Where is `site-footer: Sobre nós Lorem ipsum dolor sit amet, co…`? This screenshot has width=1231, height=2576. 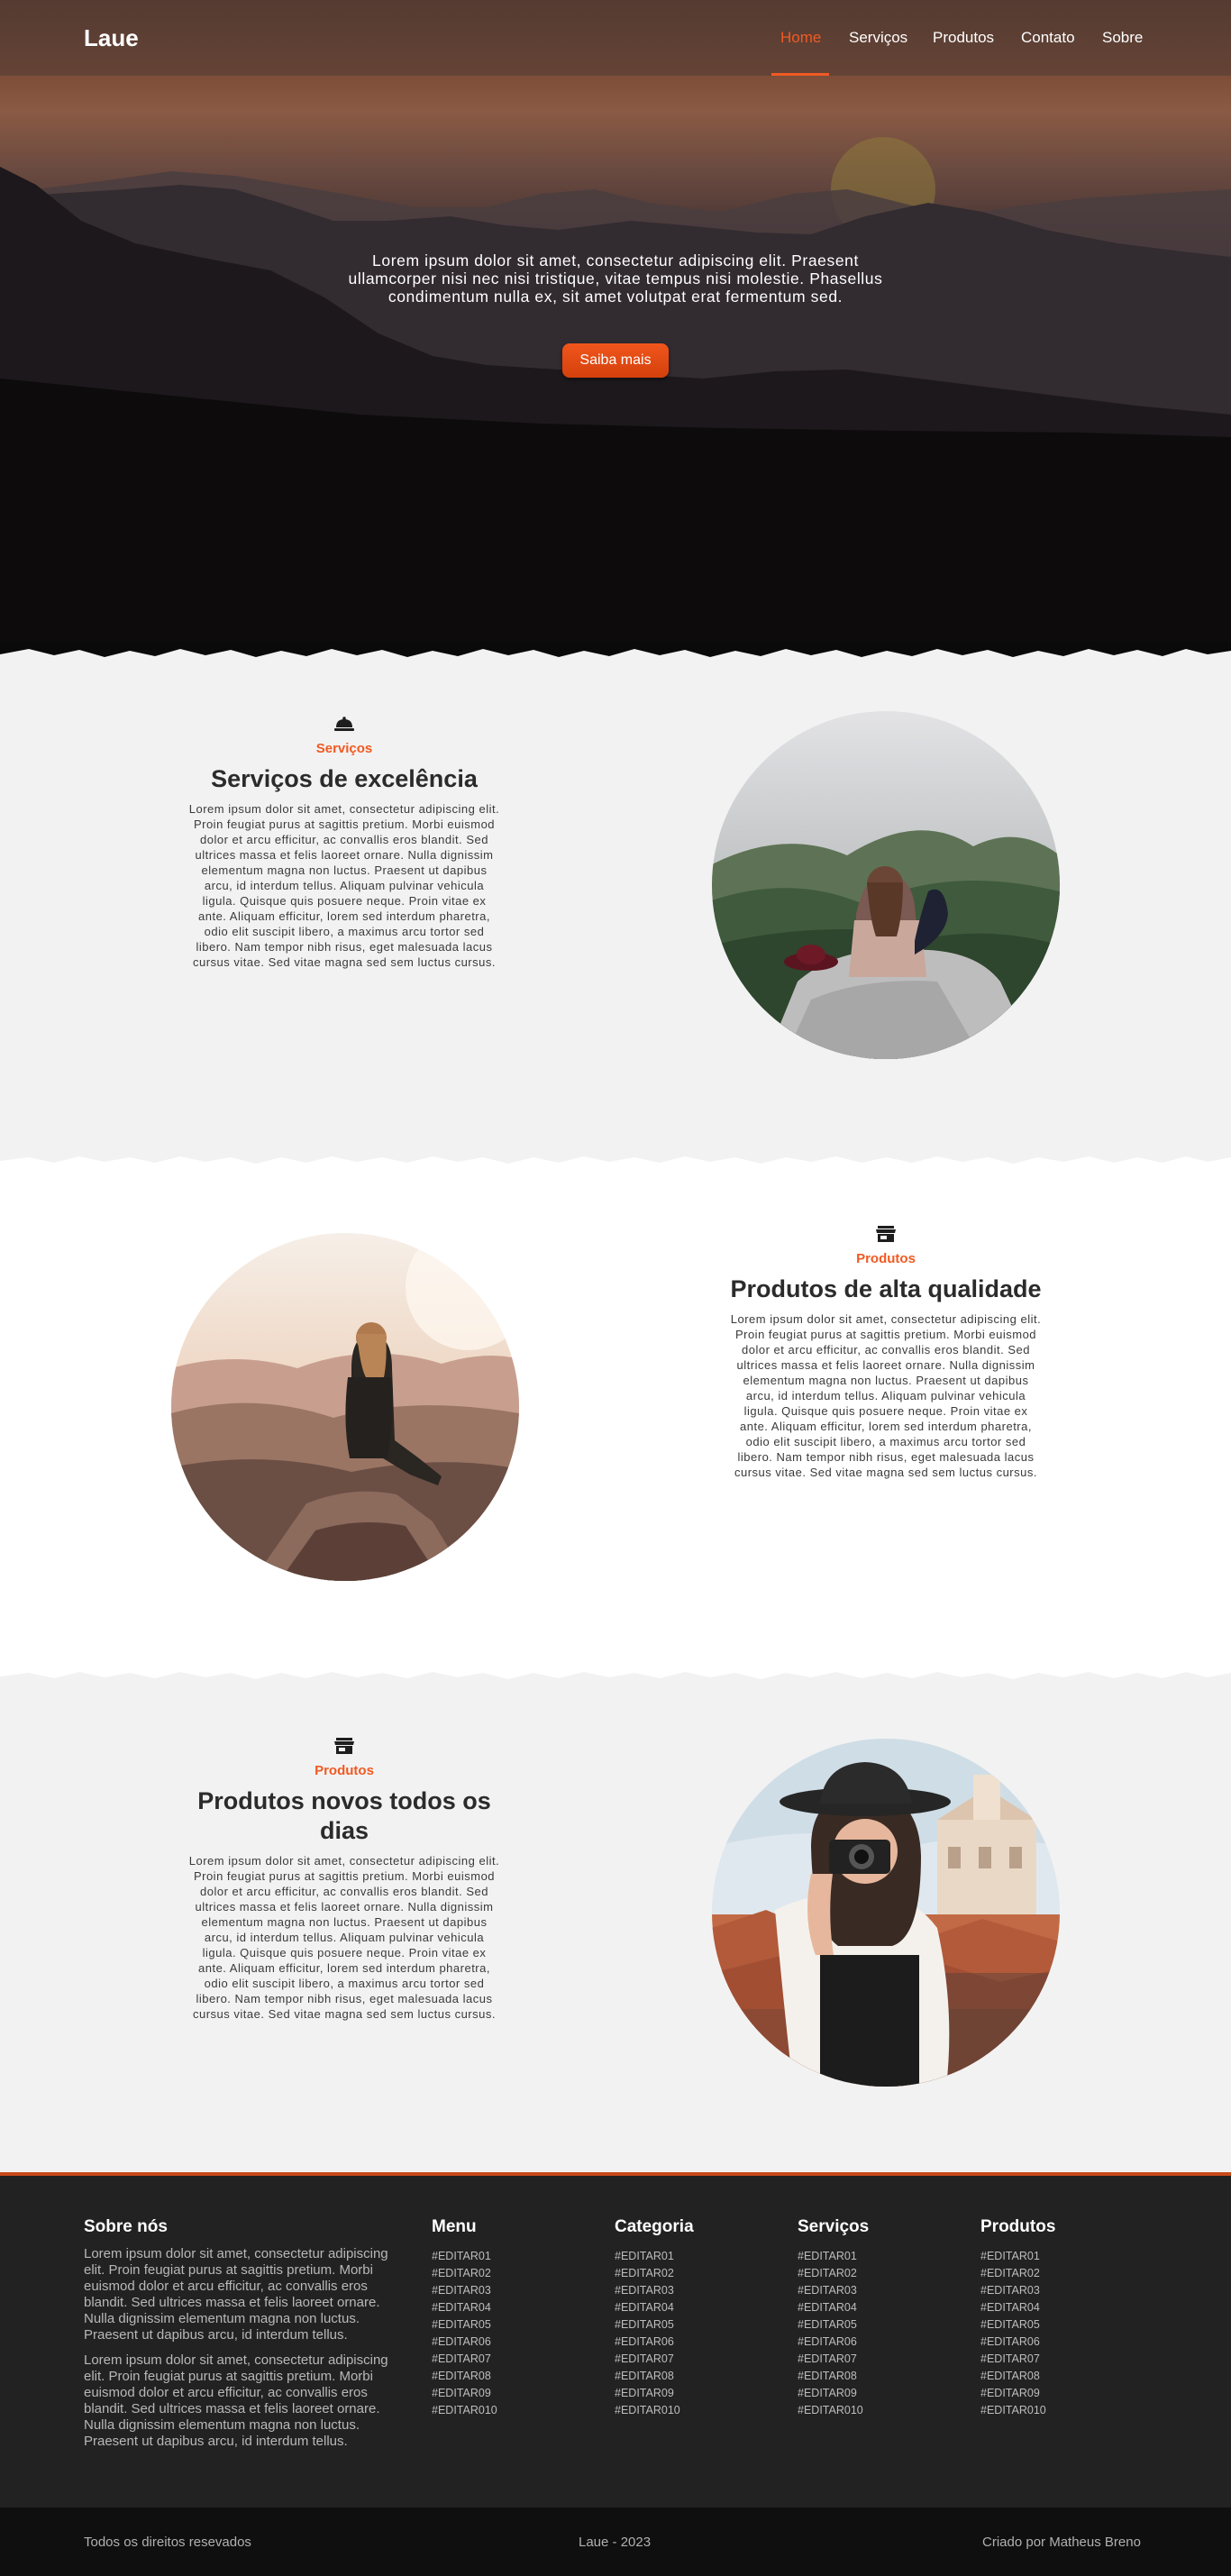 site-footer: Sobre nós Lorem ipsum dolor sit amet, co… is located at coordinates (615, 2339).